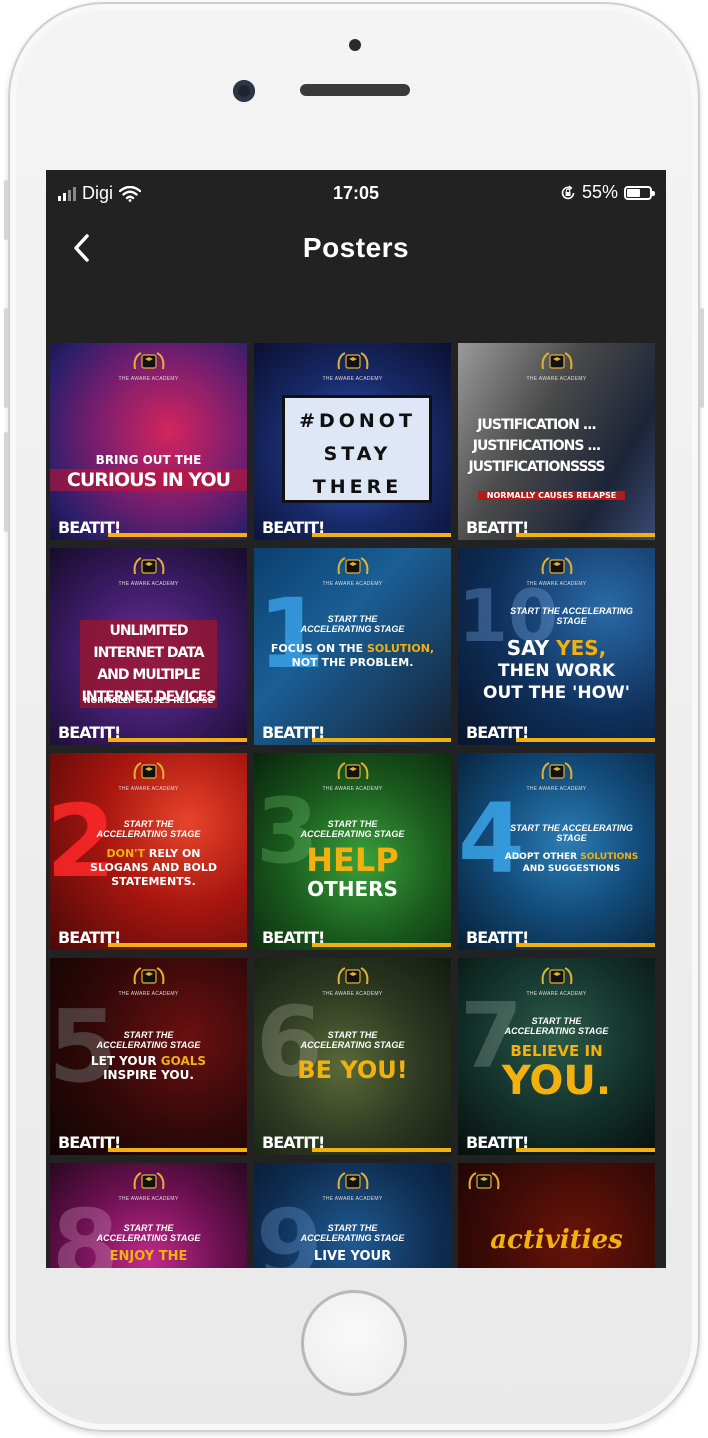  What do you see at coordinates (356, 277) in the screenshot?
I see `navigation-bar: Posters` at bounding box center [356, 277].